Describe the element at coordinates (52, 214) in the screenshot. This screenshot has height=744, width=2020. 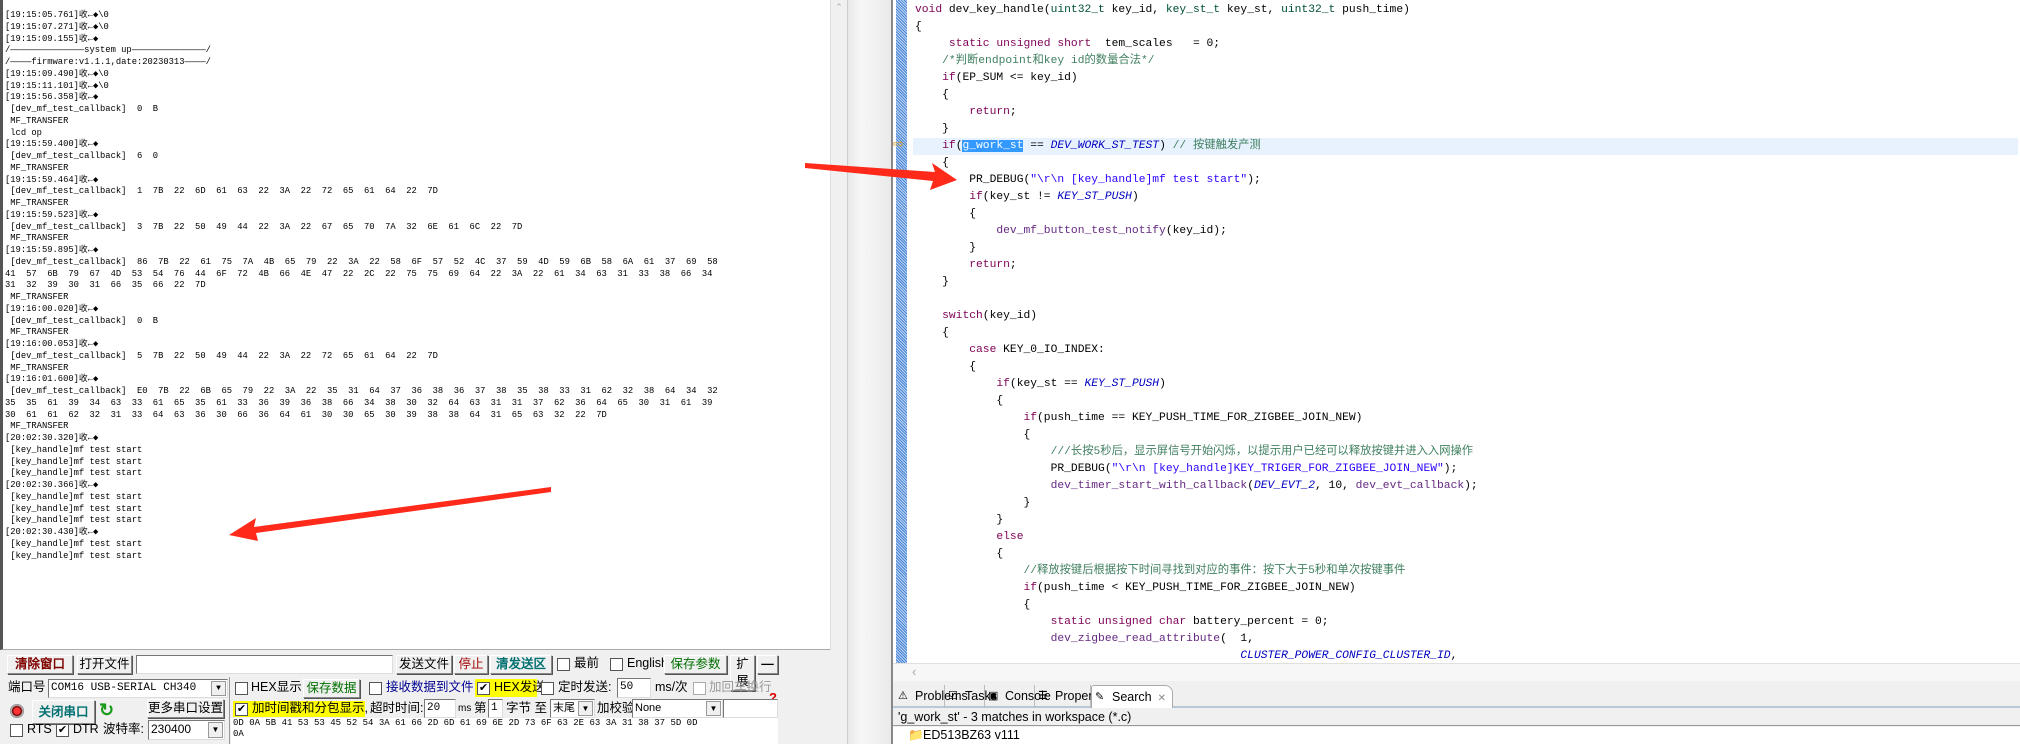
I see `log-line: [19:15:59.523]收←◆` at that location.